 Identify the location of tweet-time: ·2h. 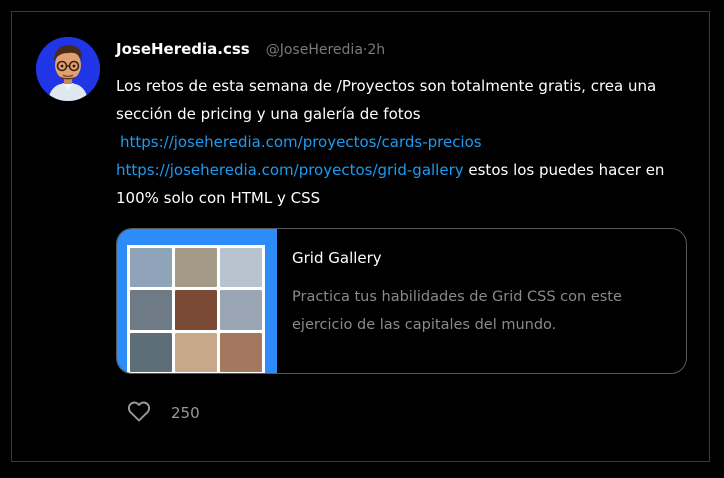
(374, 50).